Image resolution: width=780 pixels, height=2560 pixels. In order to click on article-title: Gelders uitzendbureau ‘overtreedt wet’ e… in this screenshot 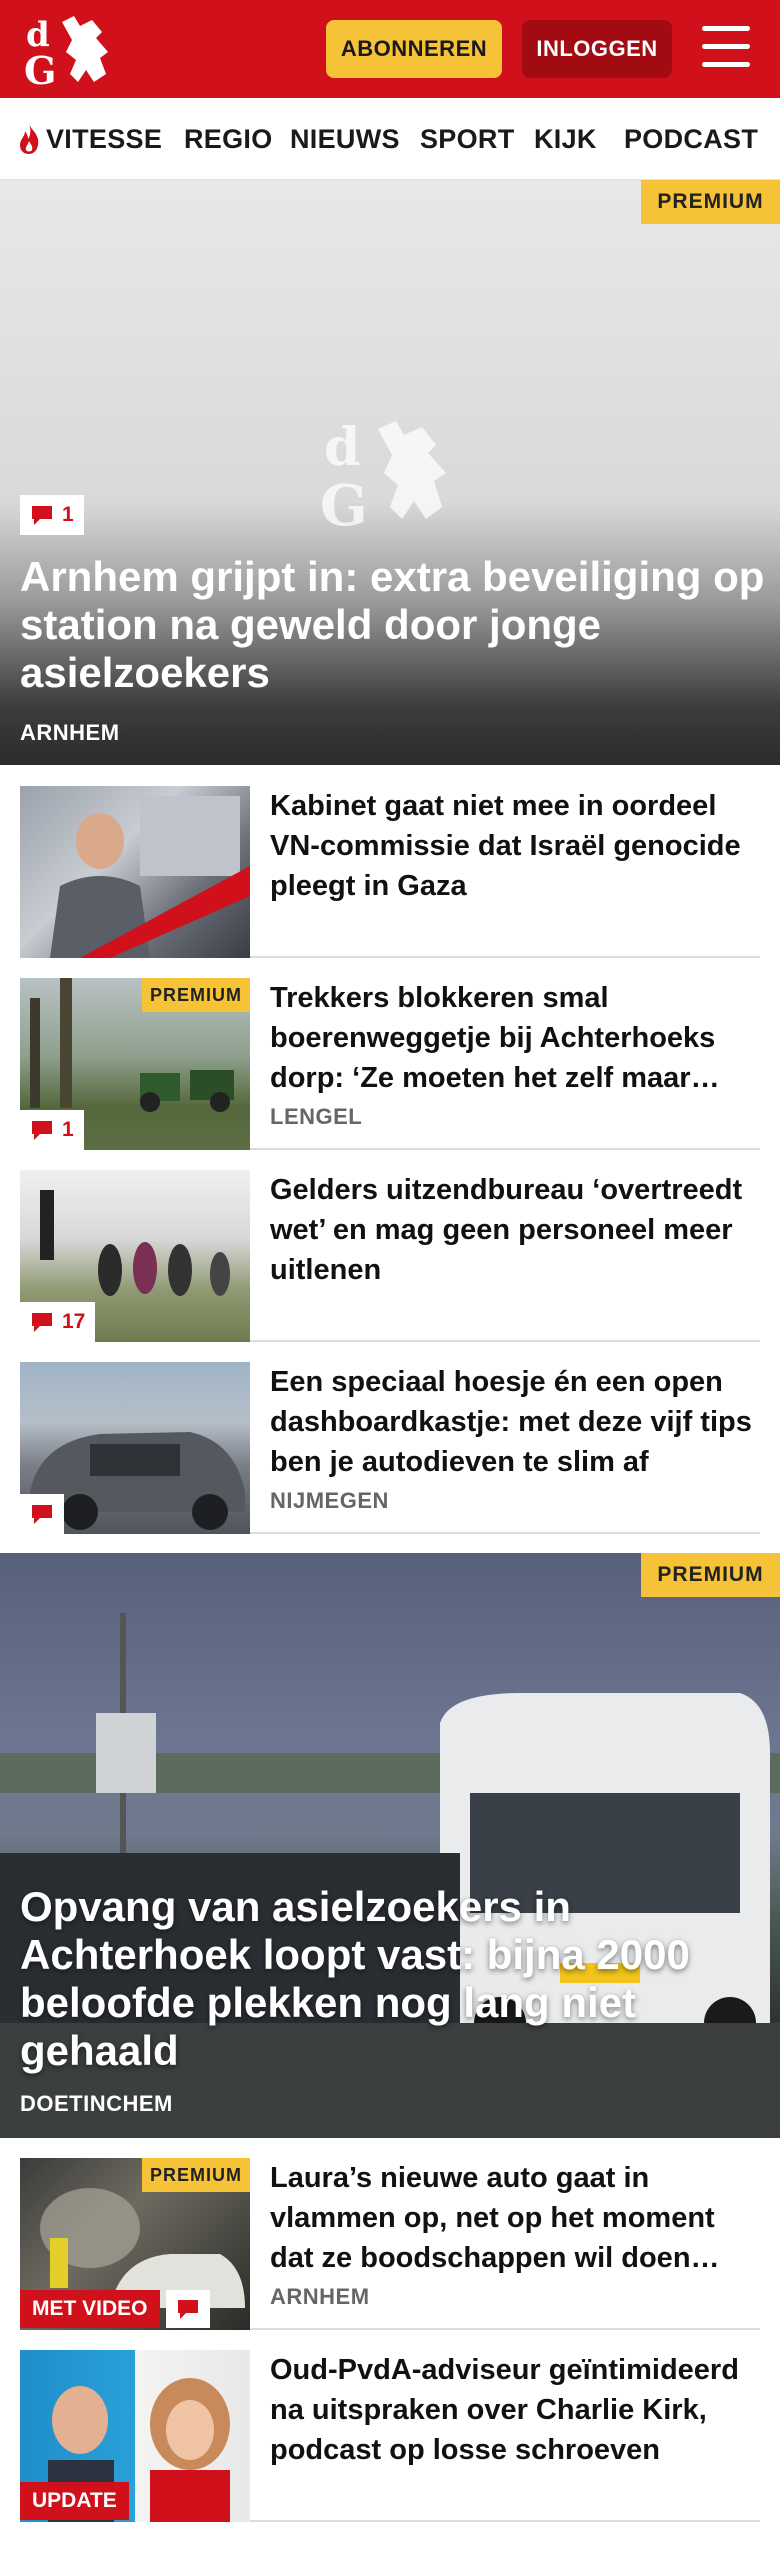, I will do `click(515, 1230)`.